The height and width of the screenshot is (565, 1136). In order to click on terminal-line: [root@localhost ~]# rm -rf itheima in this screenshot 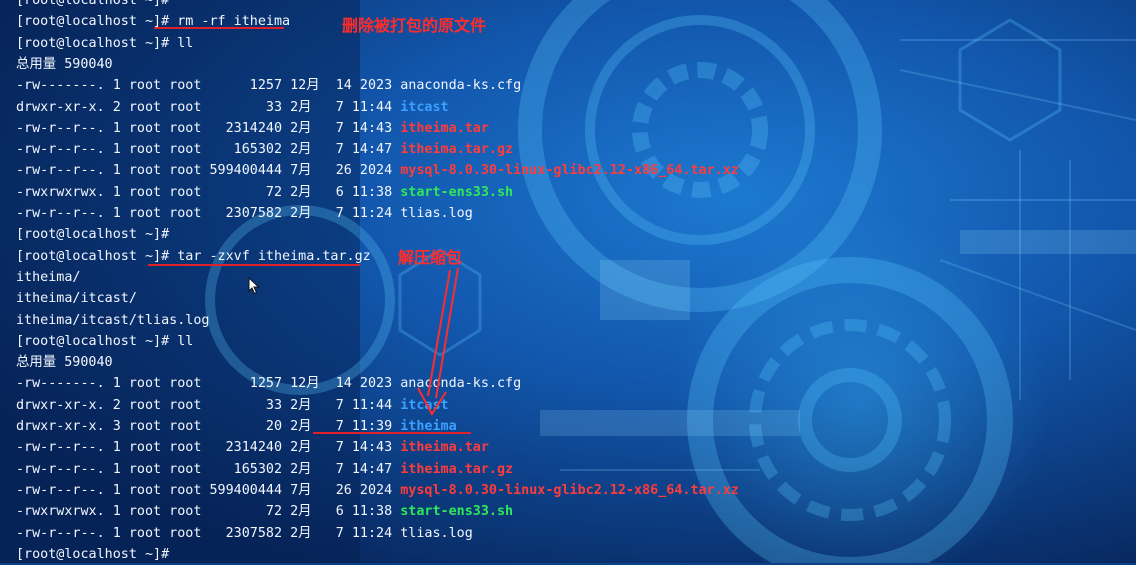, I will do `click(153, 21)`.